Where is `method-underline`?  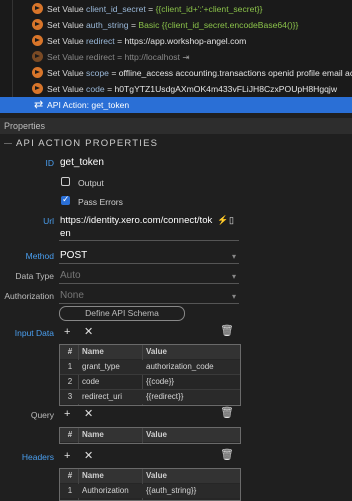 method-underline is located at coordinates (149, 263).